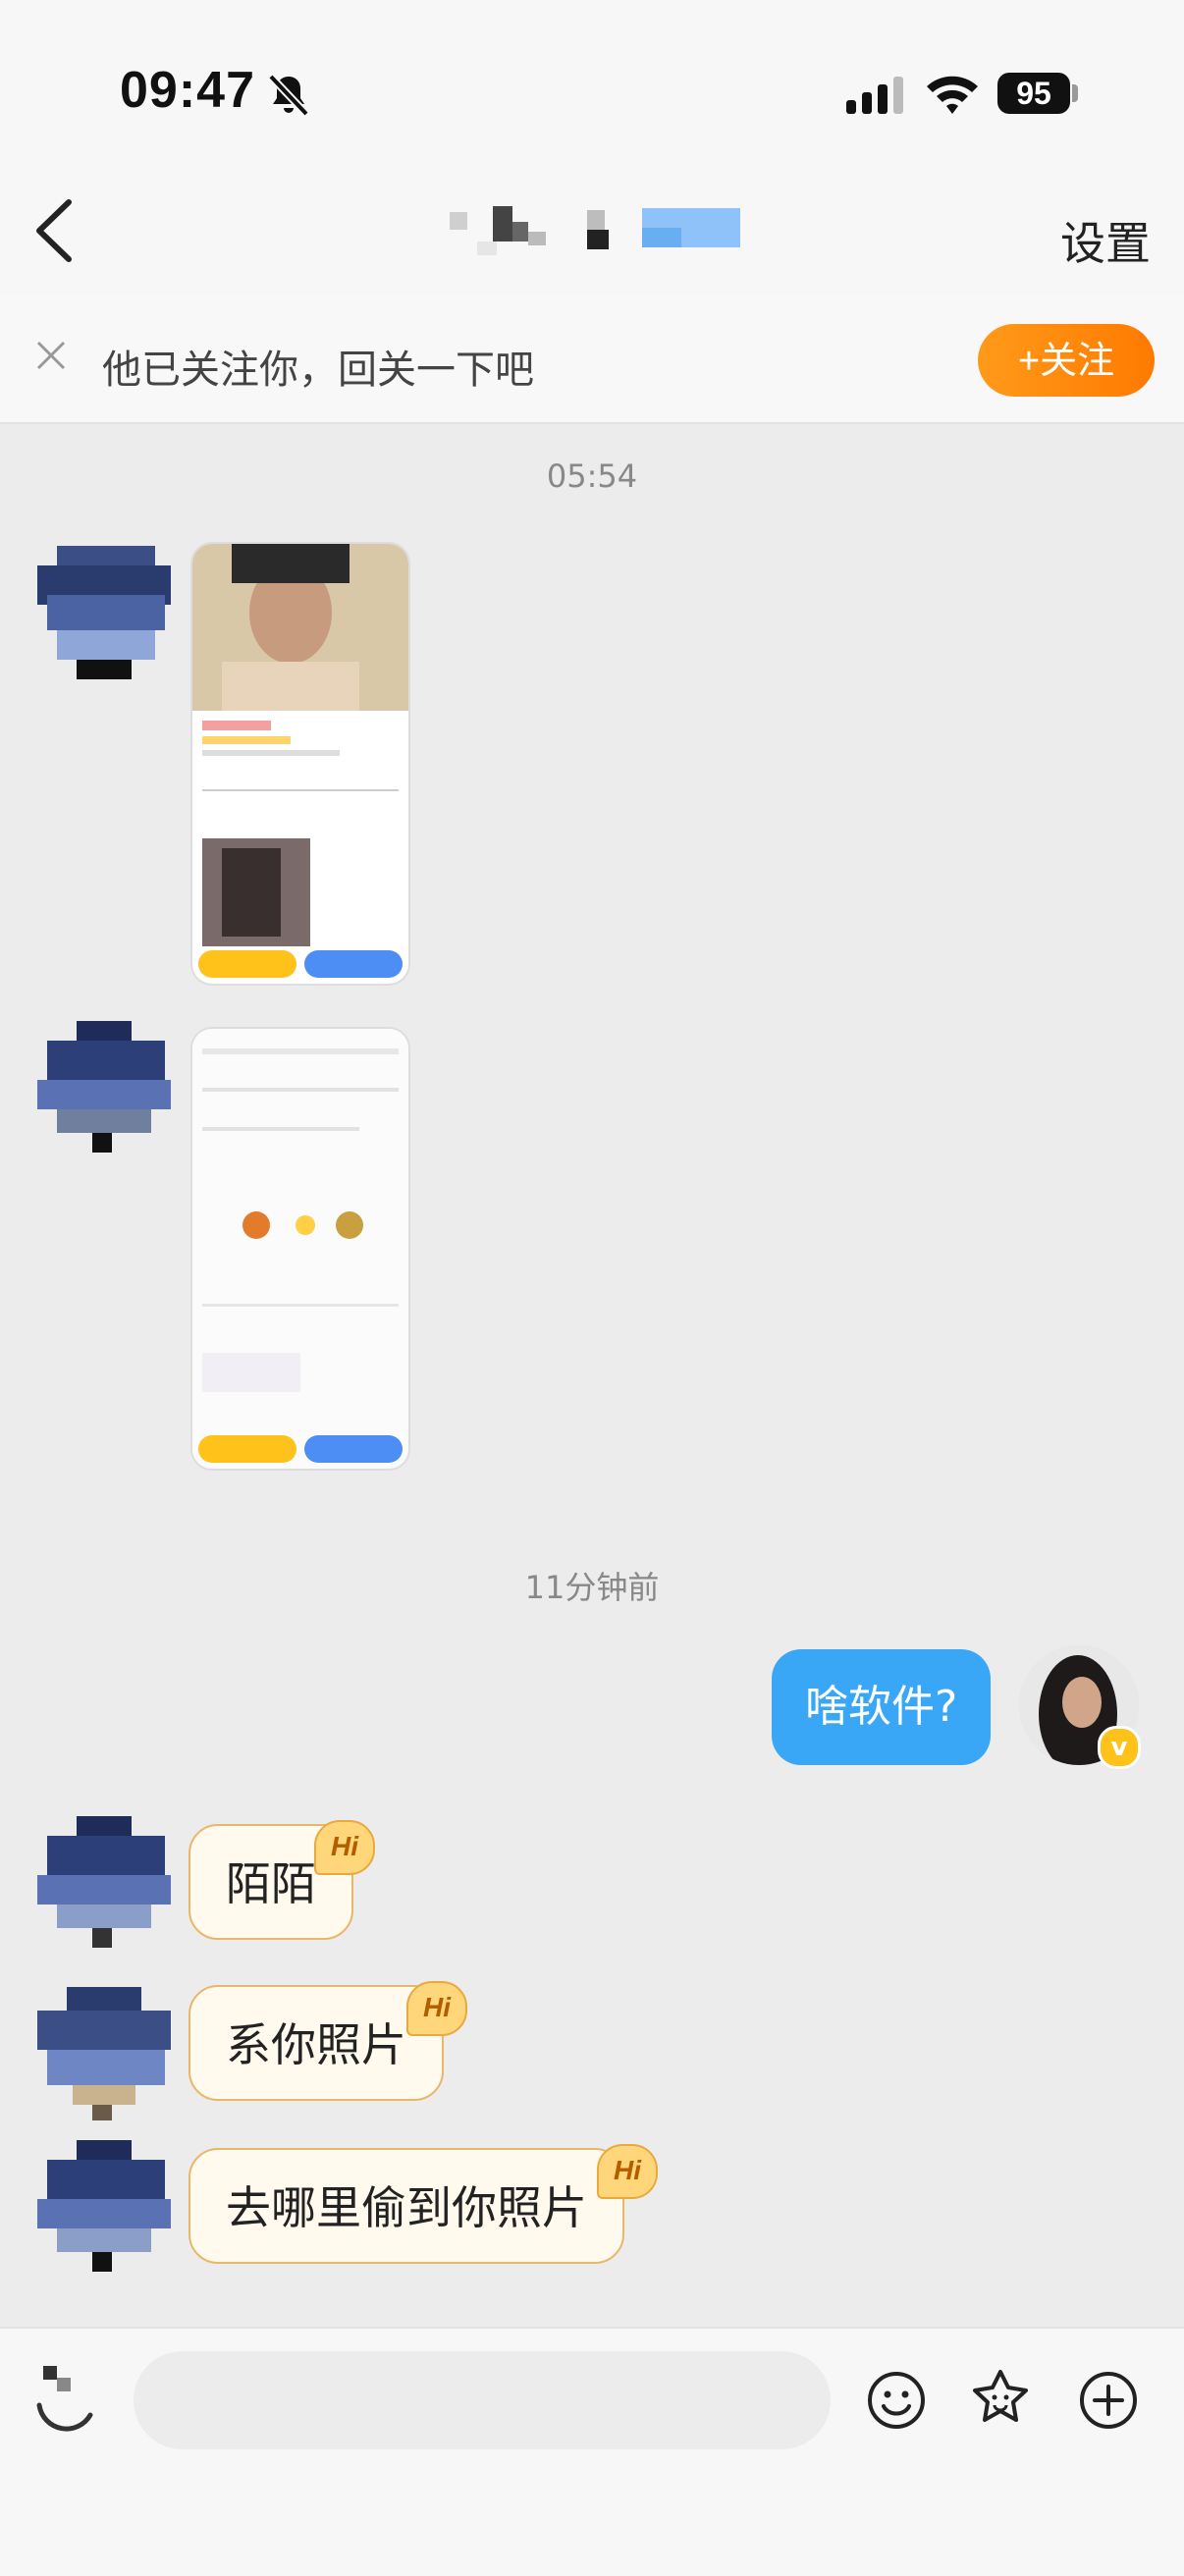 This screenshot has width=1184, height=2576. What do you see at coordinates (592, 476) in the screenshot?
I see `timestamp: 05:54` at bounding box center [592, 476].